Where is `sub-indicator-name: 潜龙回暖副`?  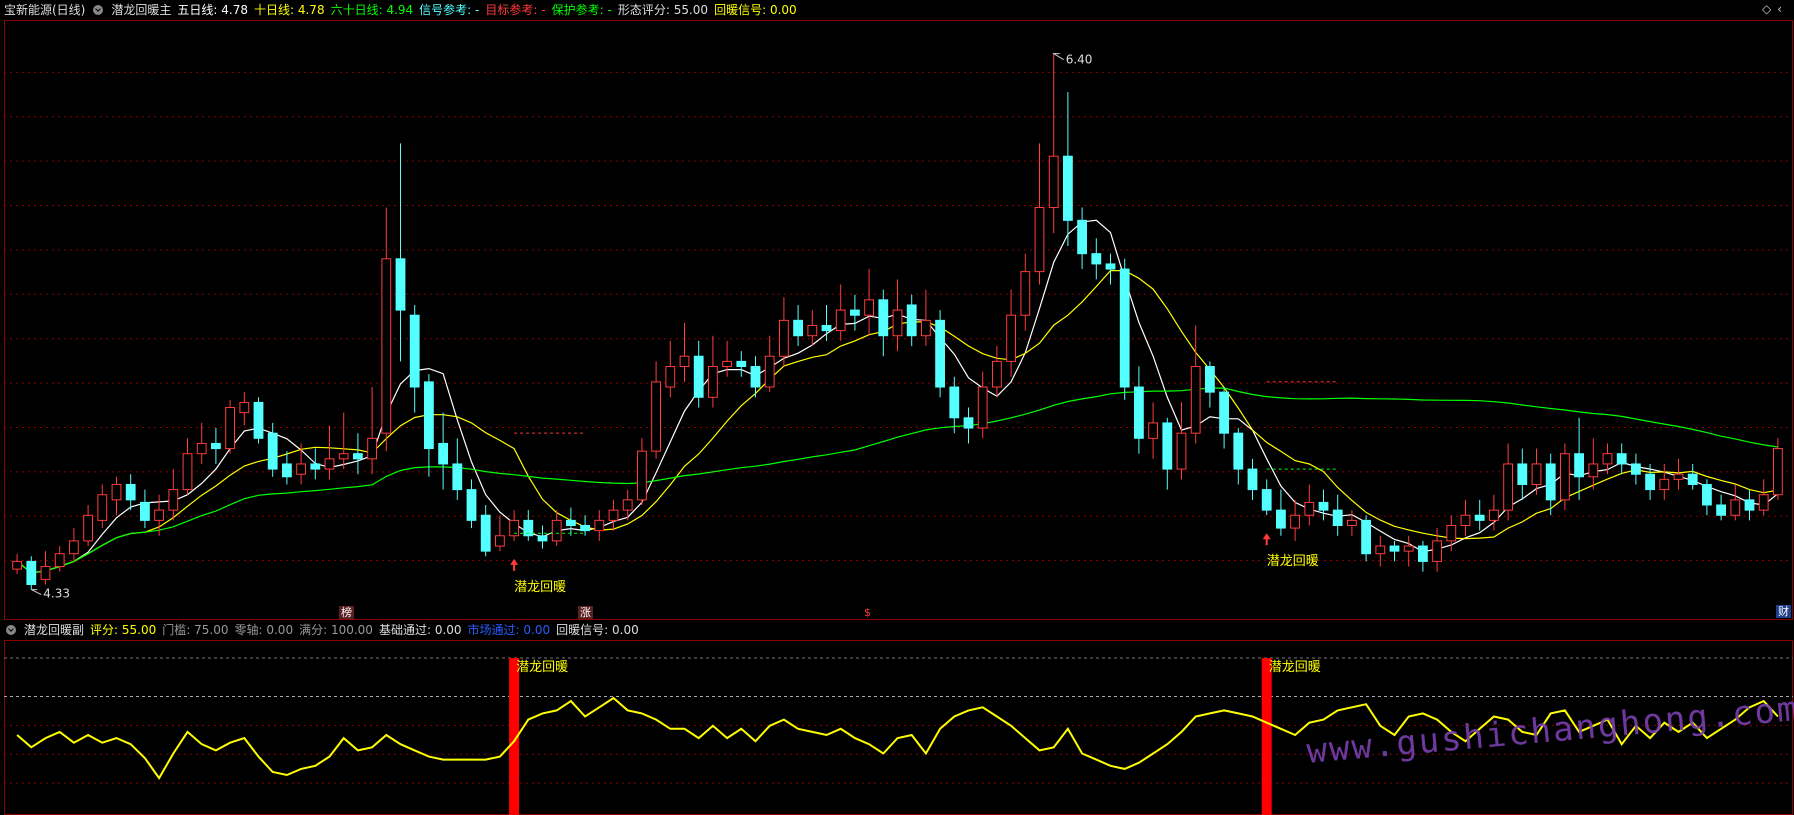 sub-indicator-name: 潜龙回暖副 is located at coordinates (54, 630).